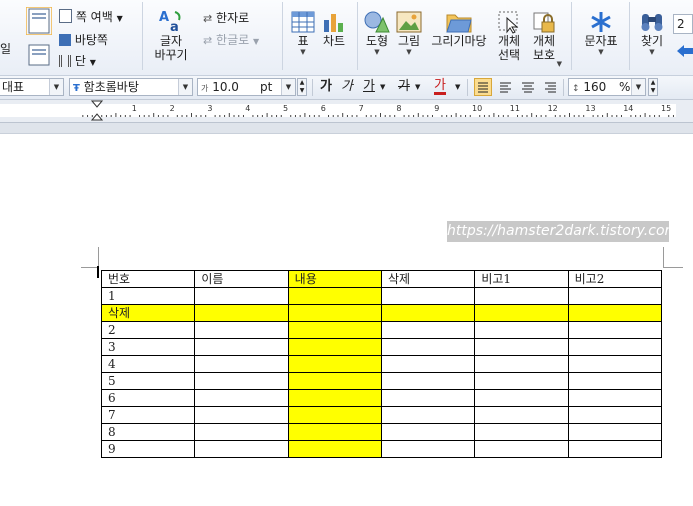 This screenshot has height=506, width=693. I want to click on table-cell: 비고2, so click(615, 279).